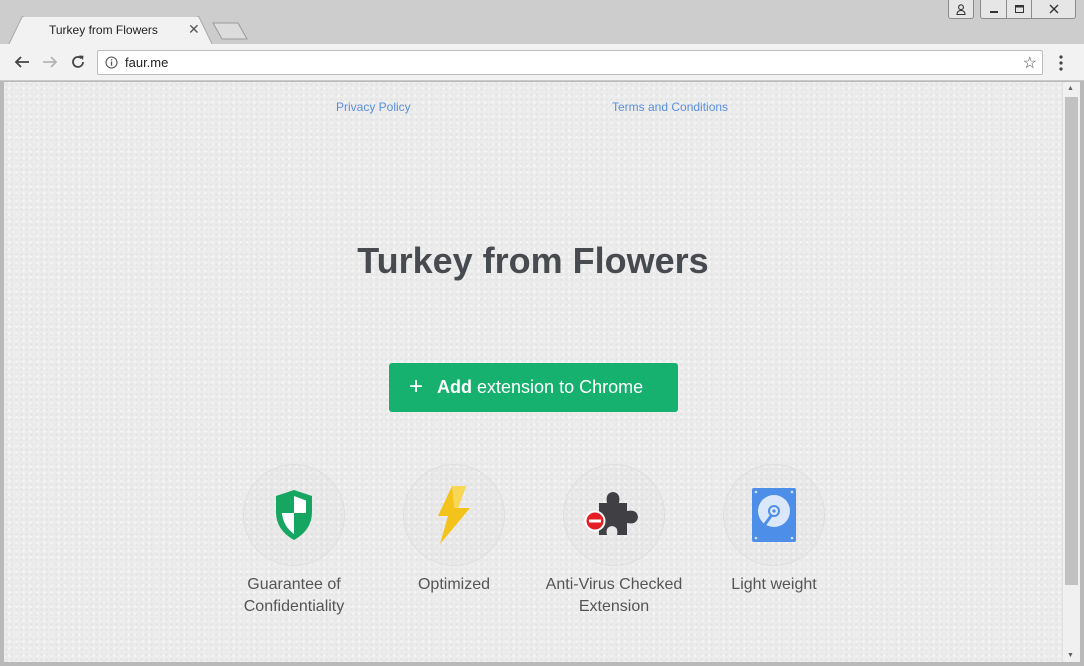 This screenshot has height=666, width=1084. I want to click on browser-toolbar: faur.me ☆, so click(542, 62).